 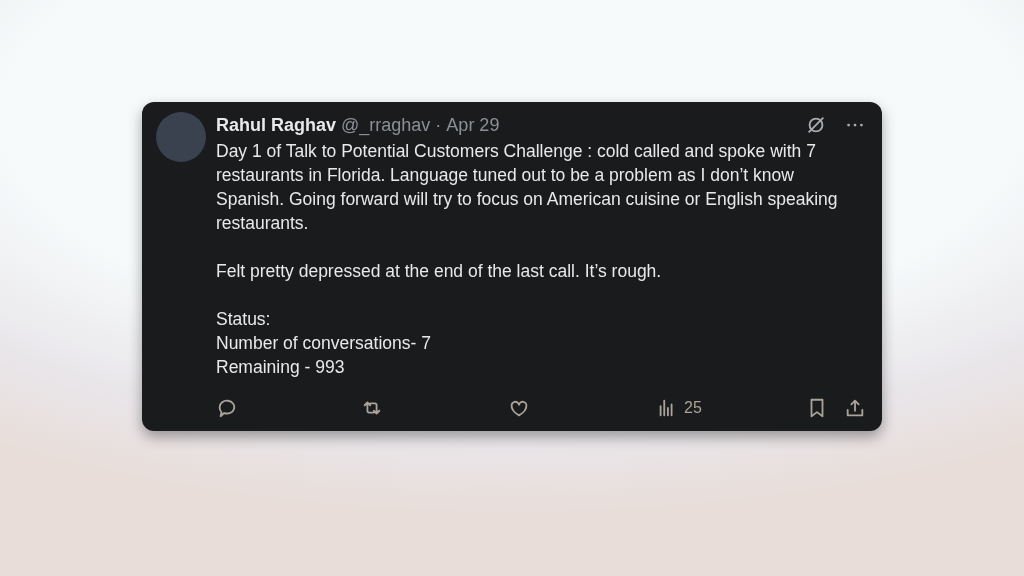 What do you see at coordinates (527, 187) in the screenshot?
I see `post-text: Day 1 of Talk to Potential Customers Challenge : cold called and spoke with 7 restaurants in Florida. Language tuned out to be a problem as I don’t know Spanish. Going forward will try to focus on American cuisine or English speaking restaurants.` at bounding box center [527, 187].